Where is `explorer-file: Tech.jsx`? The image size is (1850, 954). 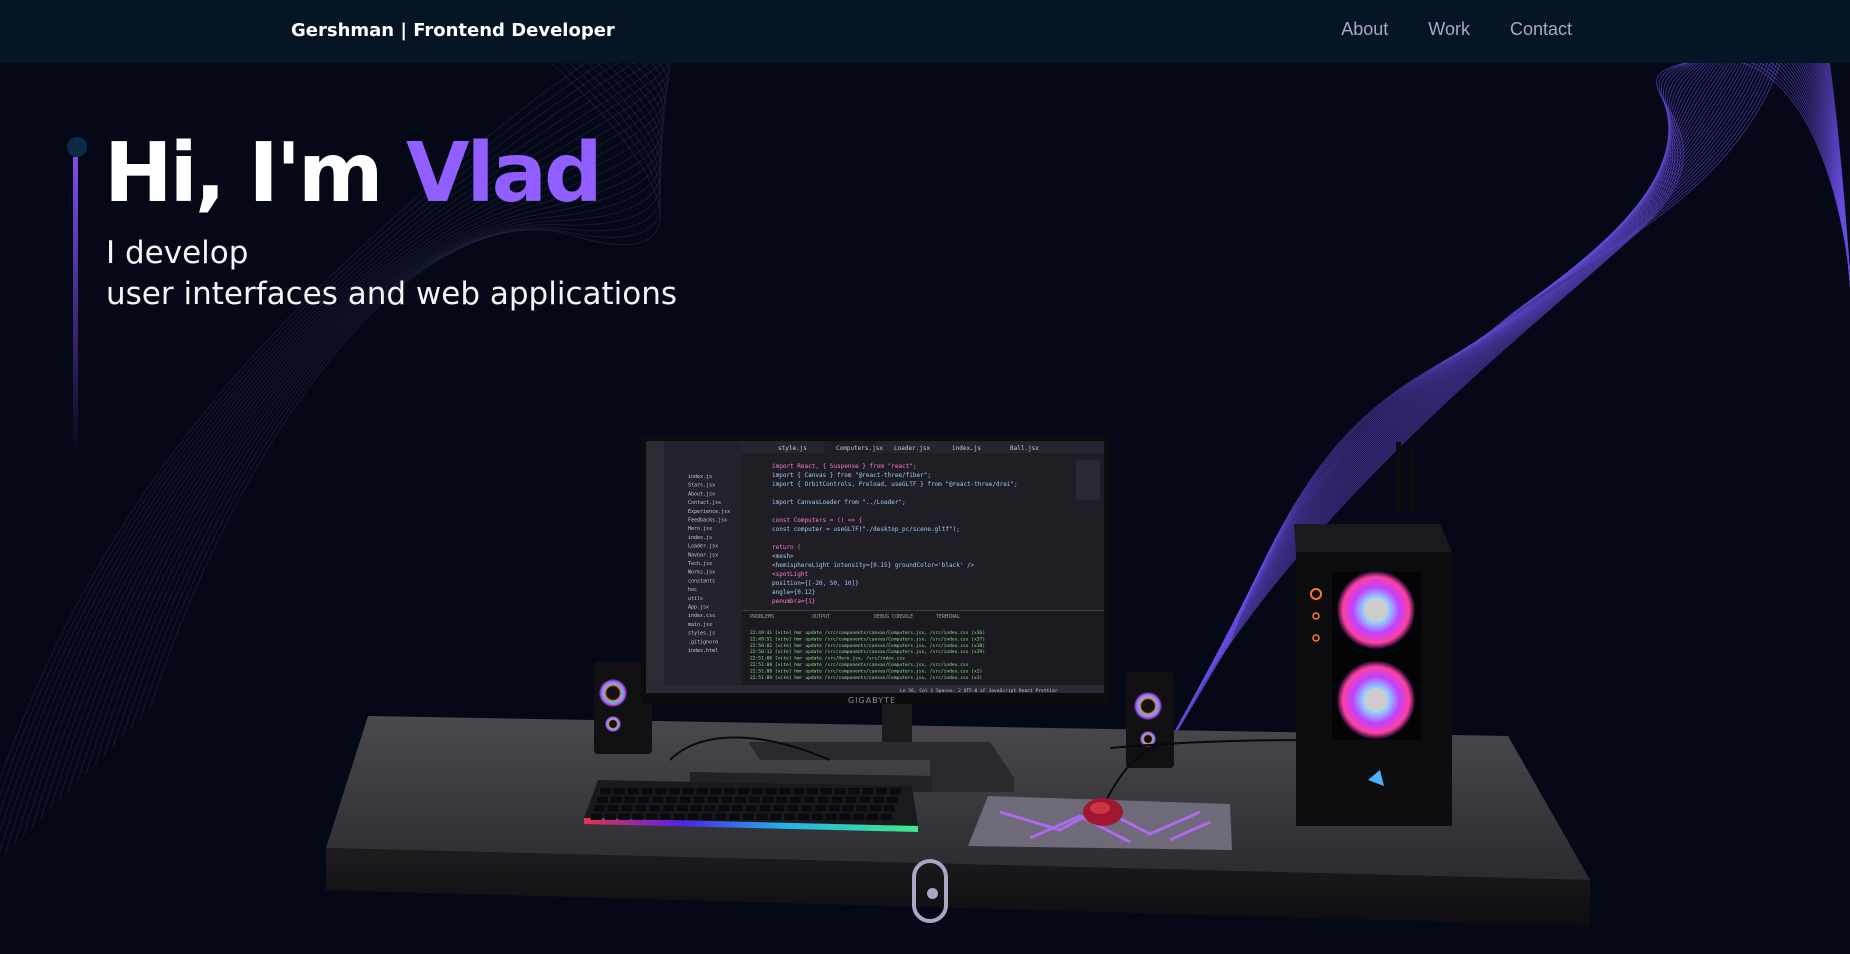
explorer-file: Tech.jsx is located at coordinates (700, 564).